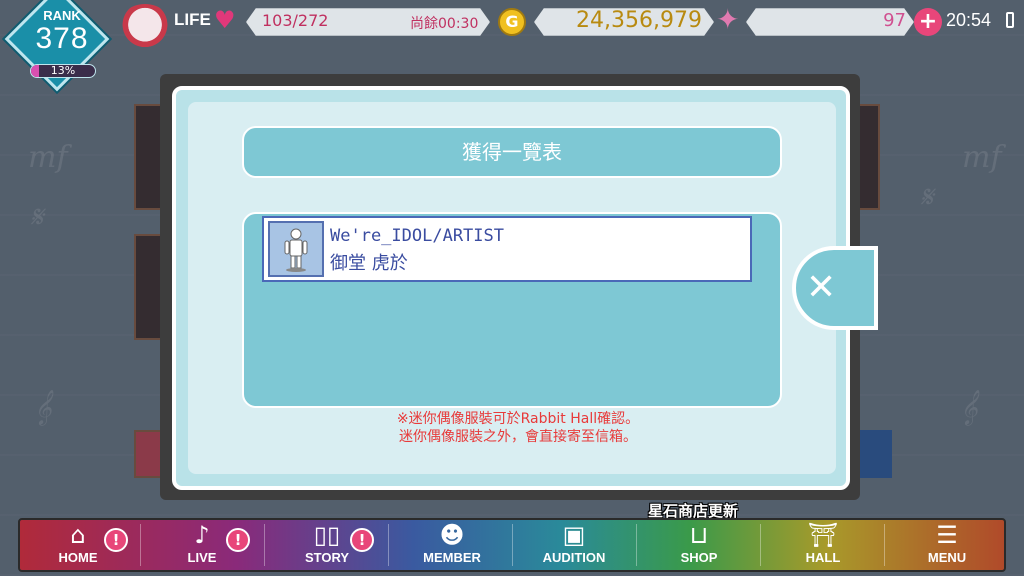  What do you see at coordinates (225, 20) in the screenshot?
I see `heart-icon: ♥` at bounding box center [225, 20].